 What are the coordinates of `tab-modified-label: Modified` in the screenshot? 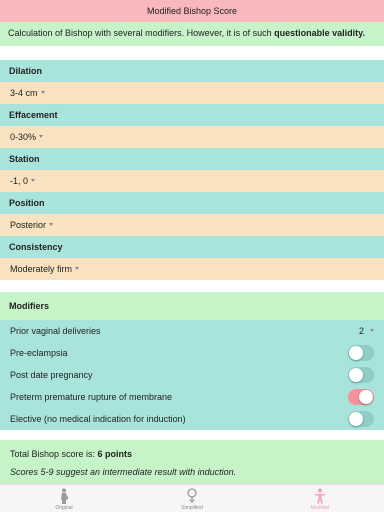 It's located at (320, 508).